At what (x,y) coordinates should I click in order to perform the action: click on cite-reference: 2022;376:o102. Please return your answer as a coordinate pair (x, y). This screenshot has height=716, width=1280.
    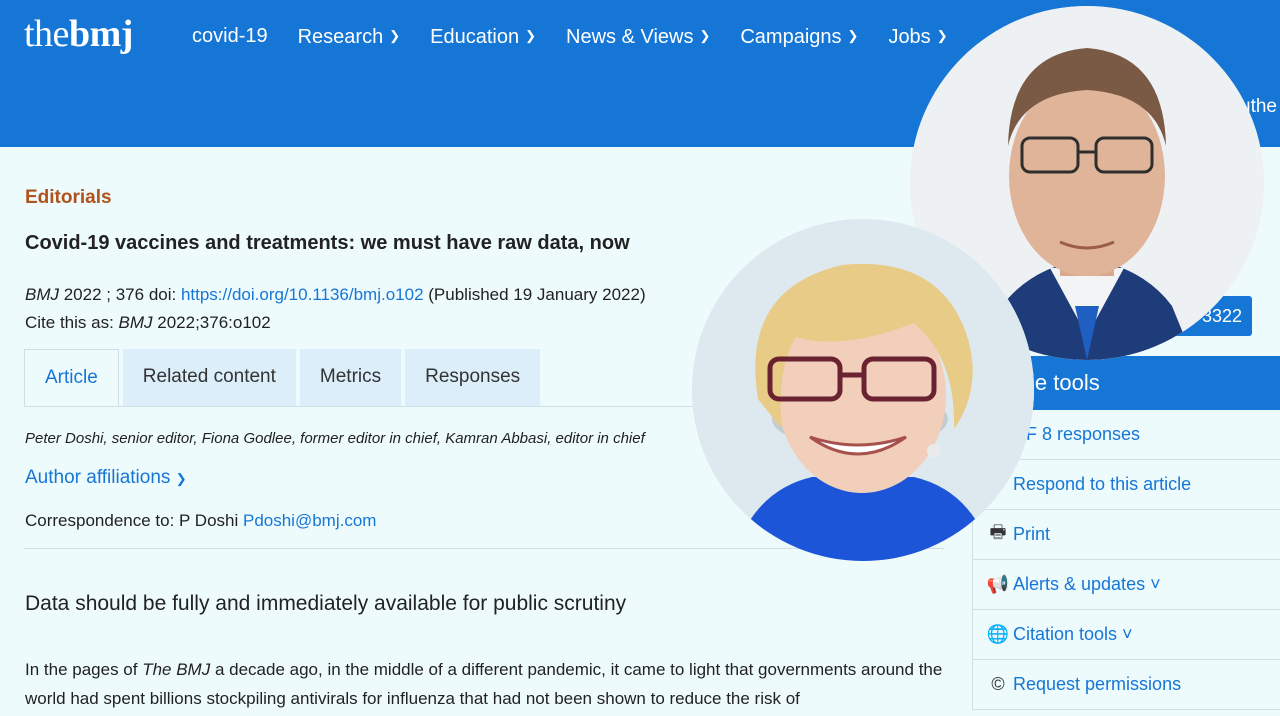
    Looking at the image, I should click on (211, 322).